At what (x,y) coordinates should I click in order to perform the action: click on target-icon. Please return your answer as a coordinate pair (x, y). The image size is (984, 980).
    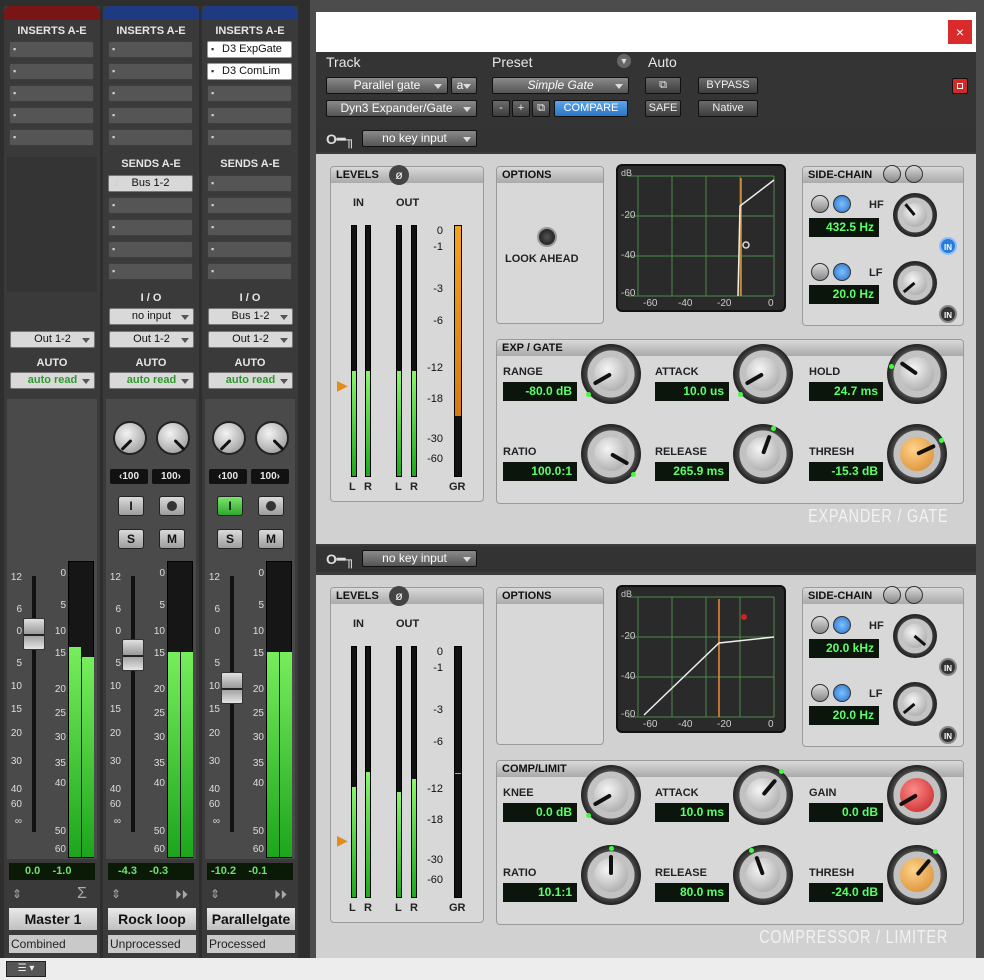
    Looking at the image, I should click on (960, 86).